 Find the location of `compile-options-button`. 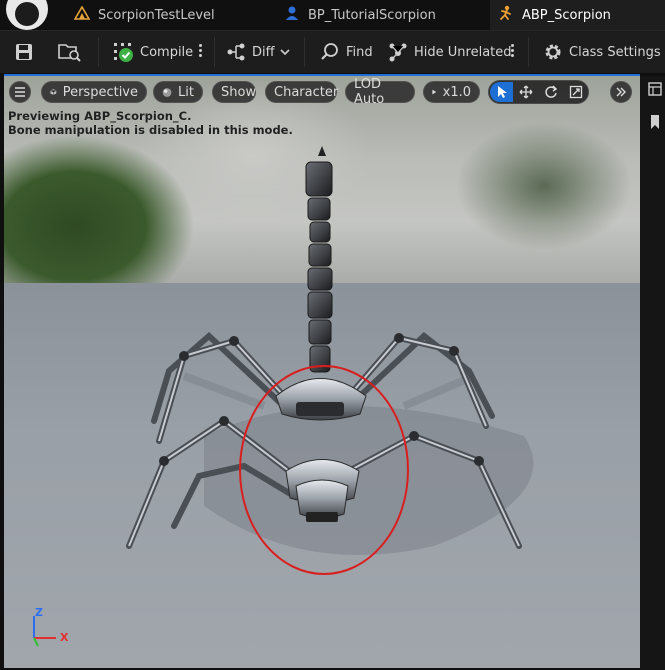

compile-options-button is located at coordinates (200, 52).